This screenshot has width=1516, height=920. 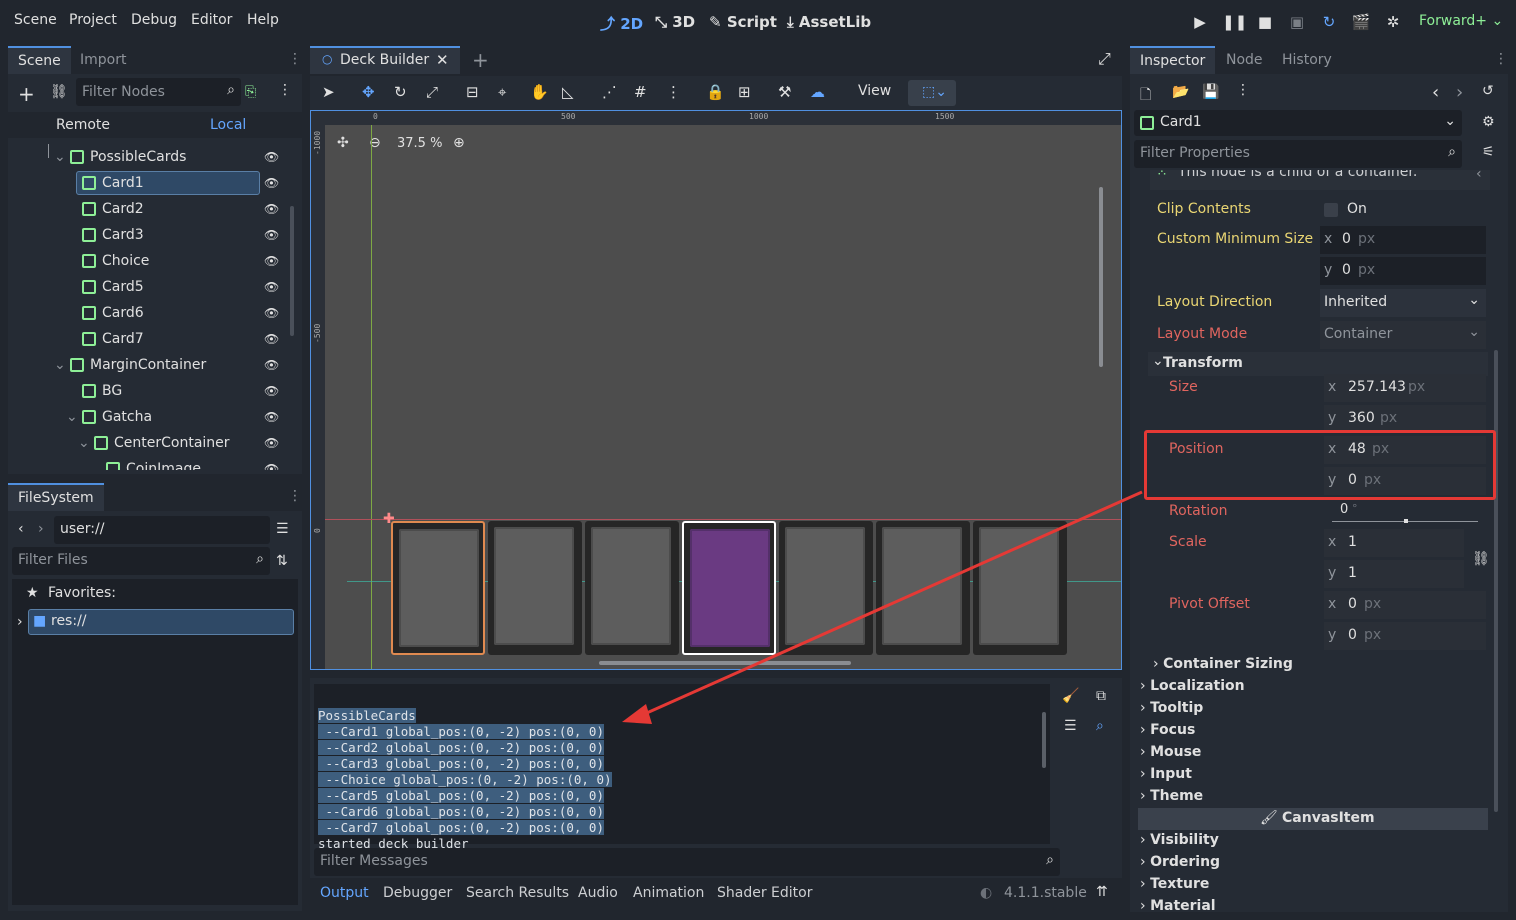 I want to click on annotation-arrow-line, so click(x=891, y=604).